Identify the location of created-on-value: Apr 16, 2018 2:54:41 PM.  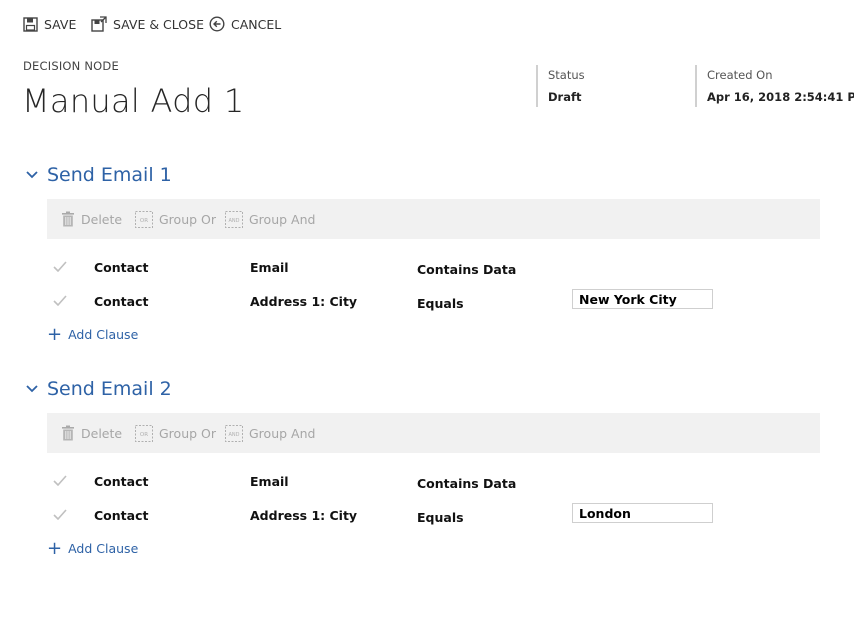
(780, 97).